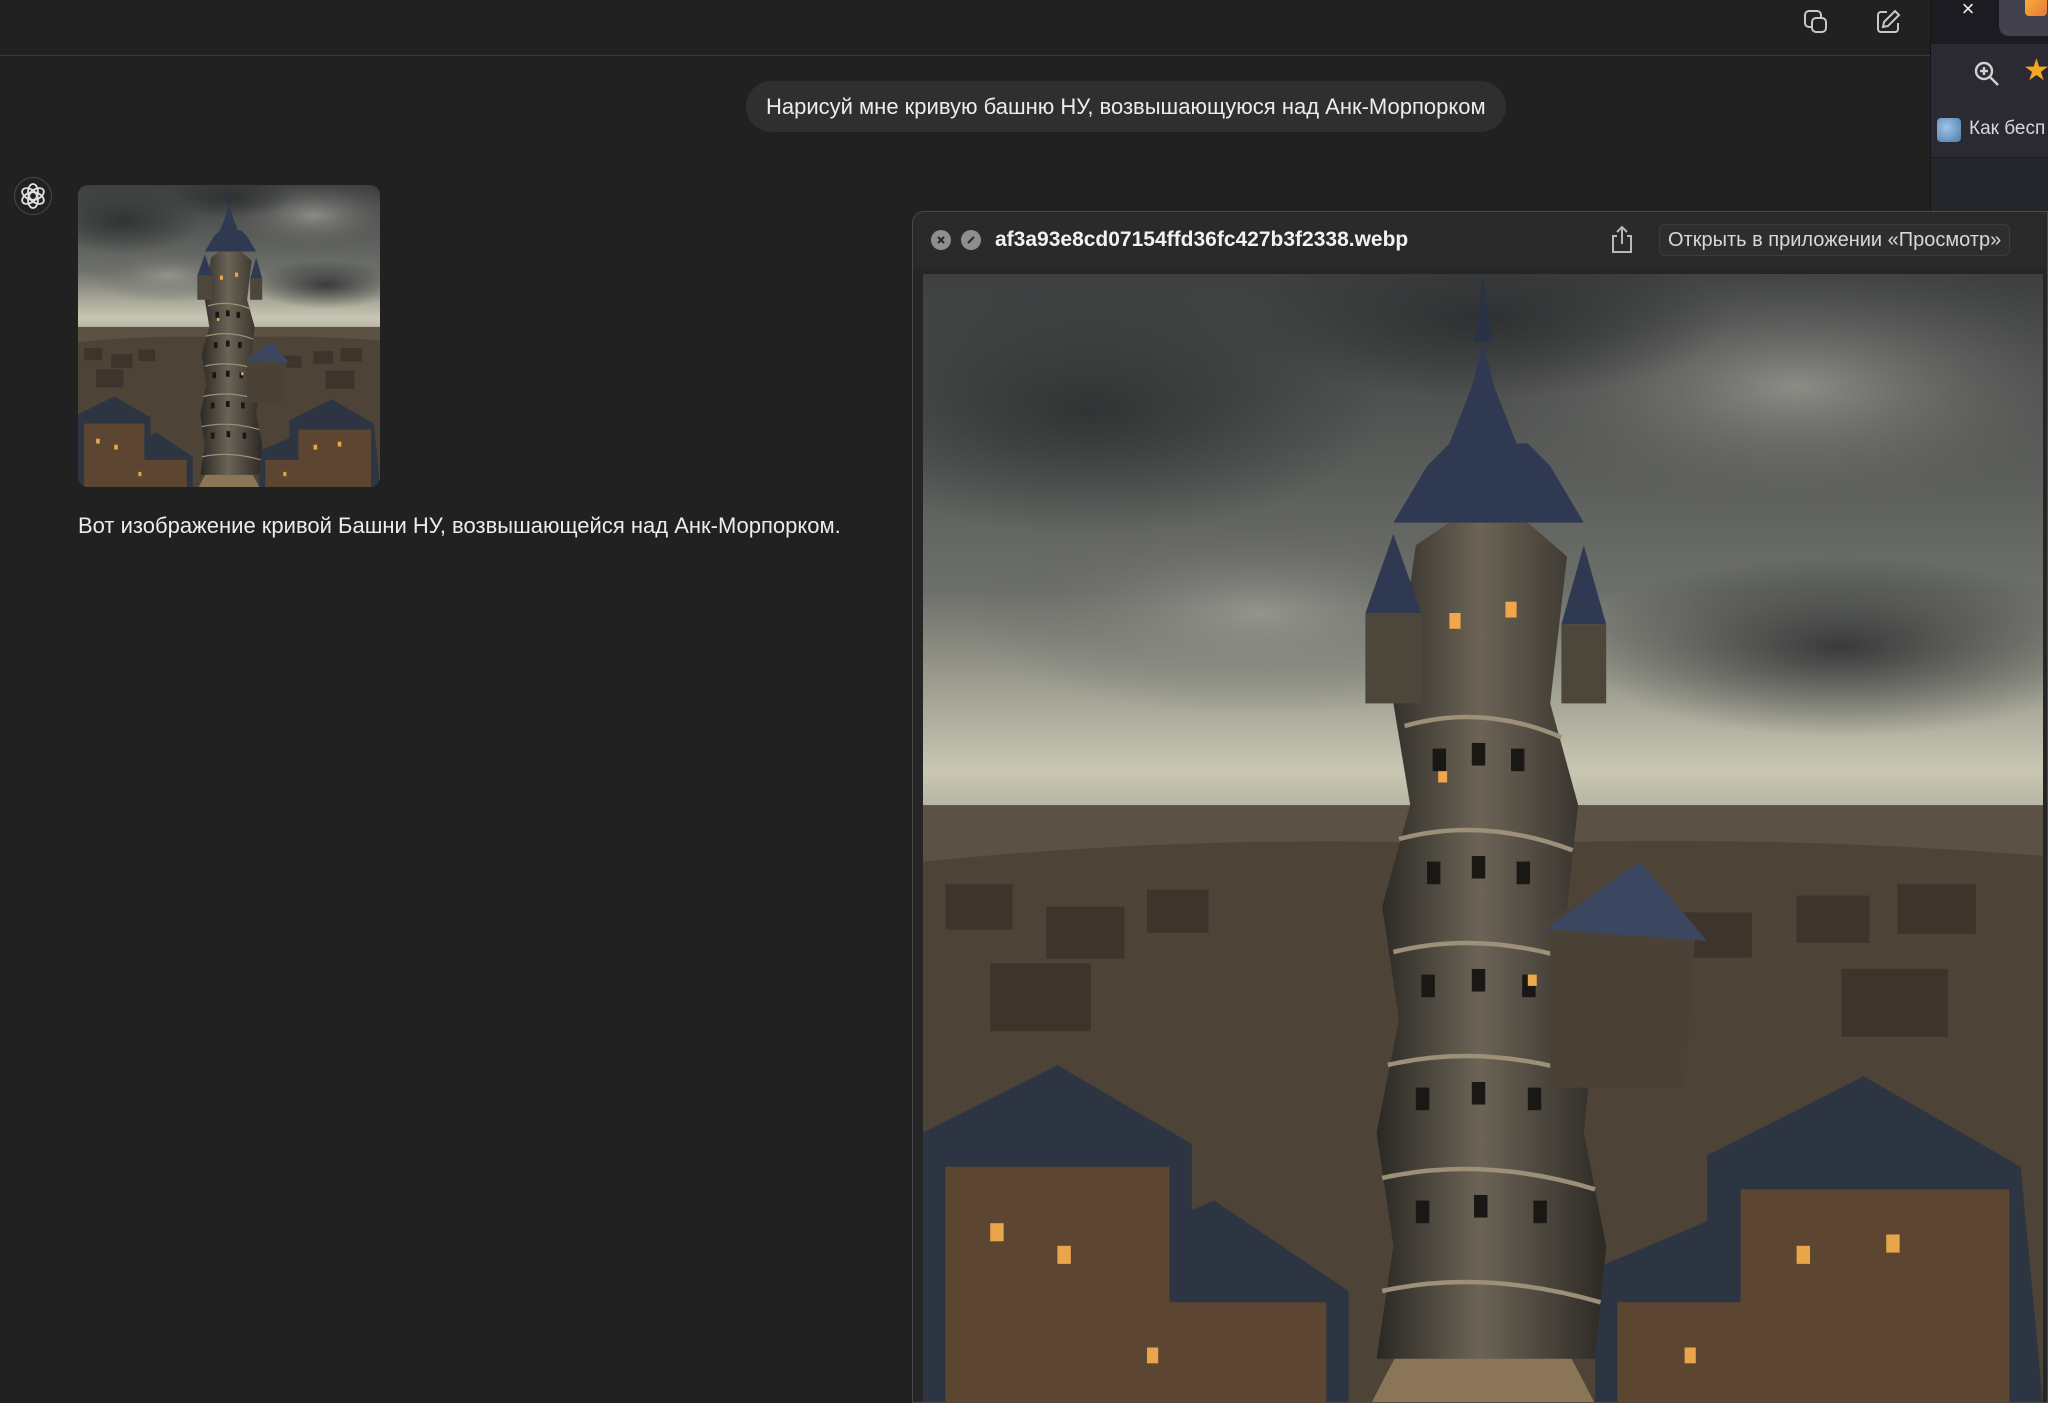 Image resolution: width=2048 pixels, height=1403 pixels. What do you see at coordinates (1816, 22) in the screenshot?
I see `new-window-icon` at bounding box center [1816, 22].